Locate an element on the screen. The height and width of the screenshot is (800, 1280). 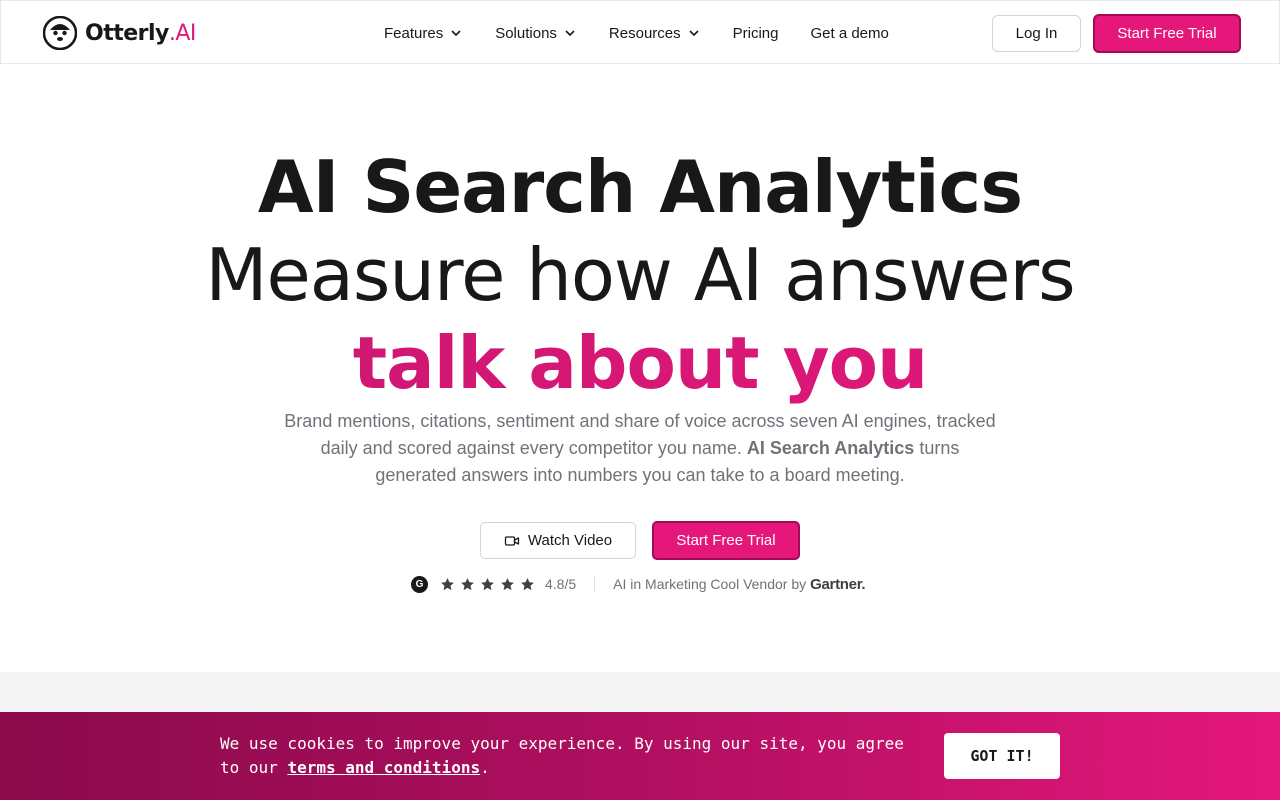
rating-score: 4.8/5 is located at coordinates (561, 584).